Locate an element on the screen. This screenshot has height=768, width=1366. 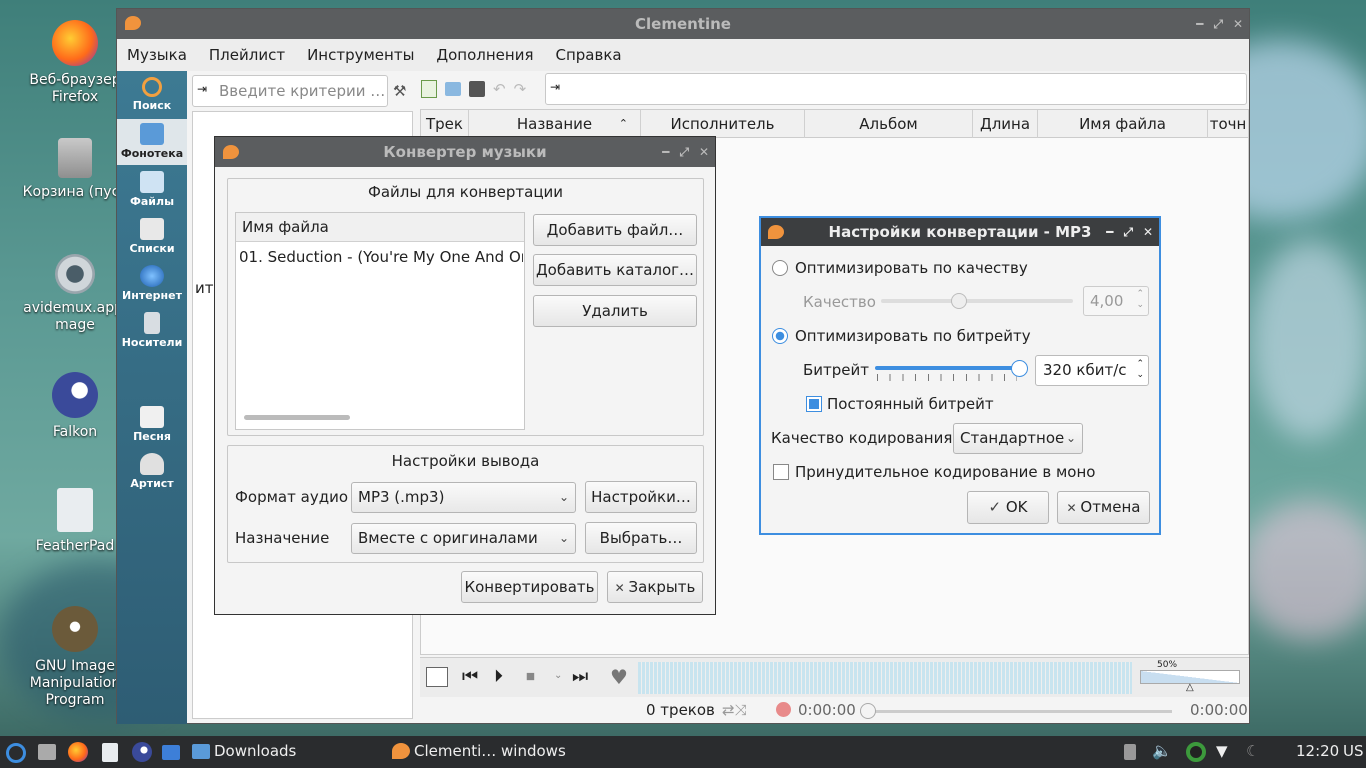
wifi-icon: ▼ is located at coordinates (1222, 751).